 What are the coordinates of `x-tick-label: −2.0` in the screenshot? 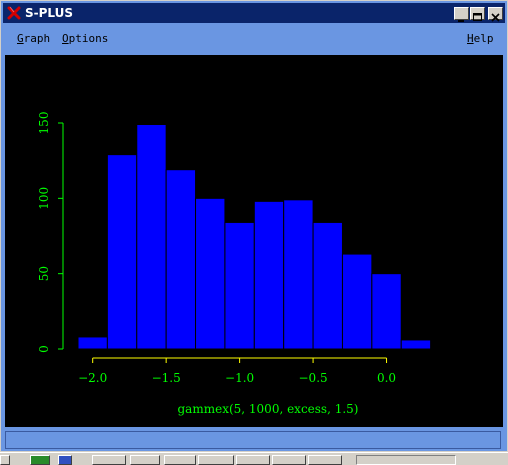 It's located at (92, 378).